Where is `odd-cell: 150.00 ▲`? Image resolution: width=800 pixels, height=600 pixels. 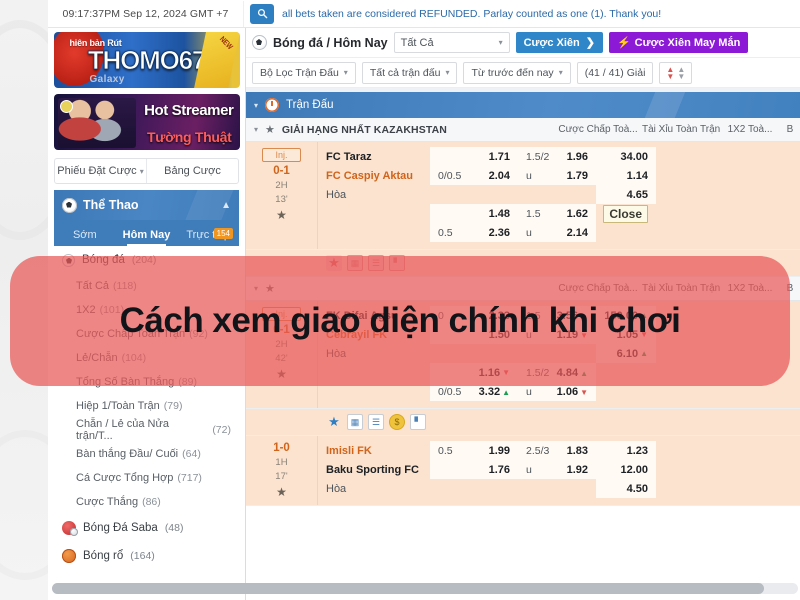
odd-cell: 150.00 ▲ is located at coordinates (626, 315).